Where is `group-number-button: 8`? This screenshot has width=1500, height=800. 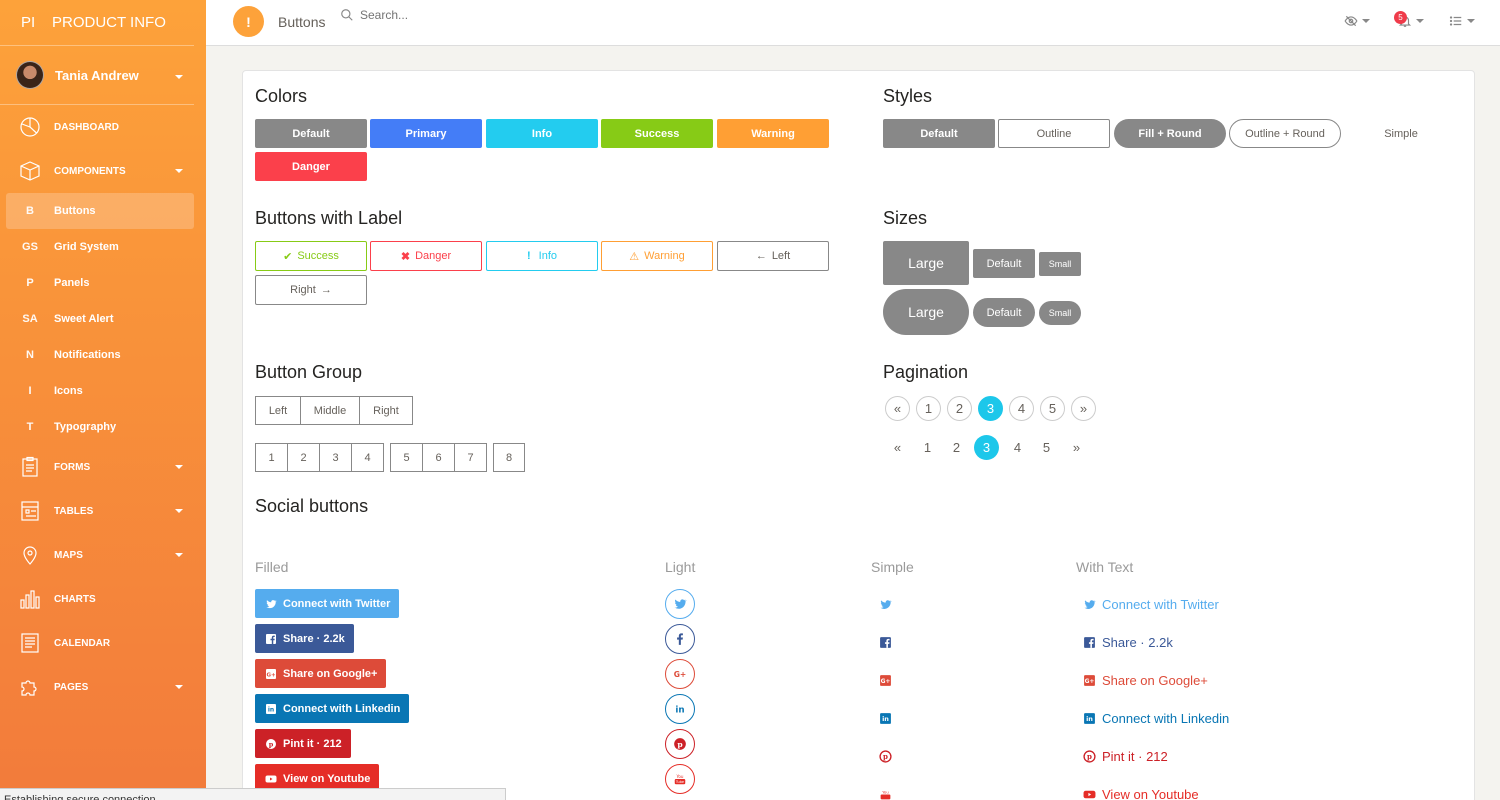
group-number-button: 8 is located at coordinates (509, 457).